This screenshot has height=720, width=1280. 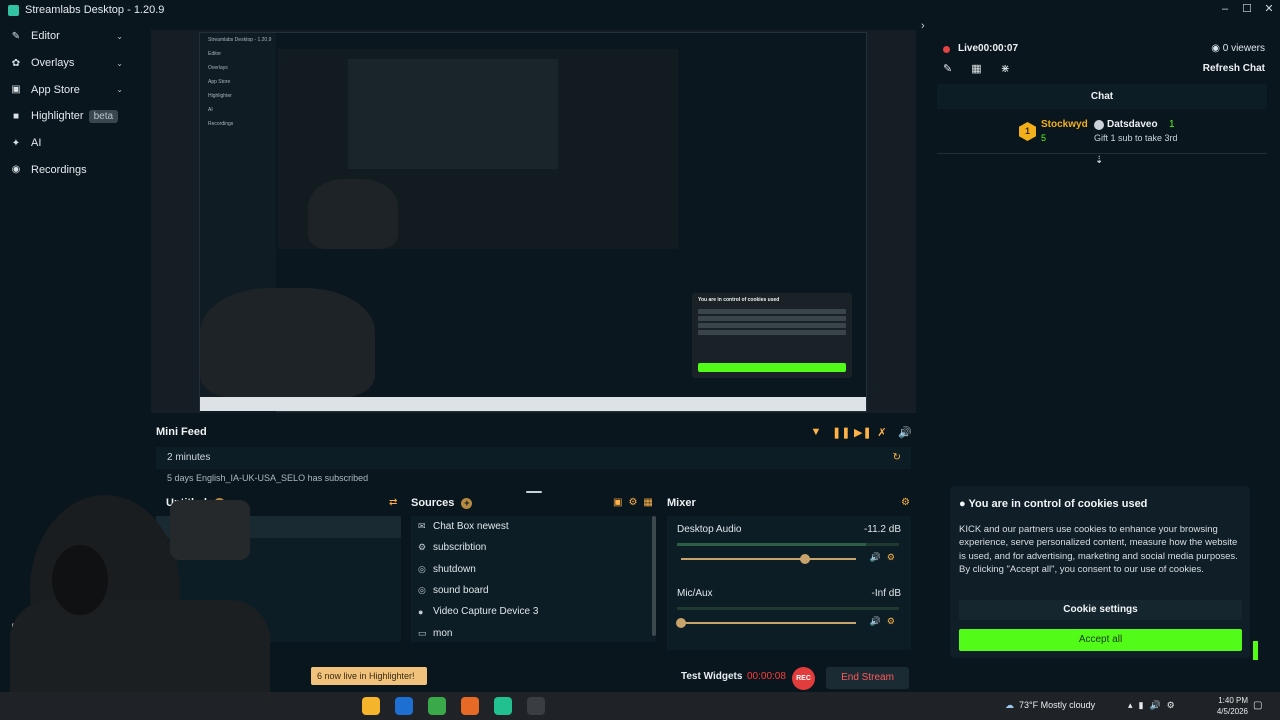 What do you see at coordinates (210, 110) in the screenshot?
I see `nested-nav-item: AI` at bounding box center [210, 110].